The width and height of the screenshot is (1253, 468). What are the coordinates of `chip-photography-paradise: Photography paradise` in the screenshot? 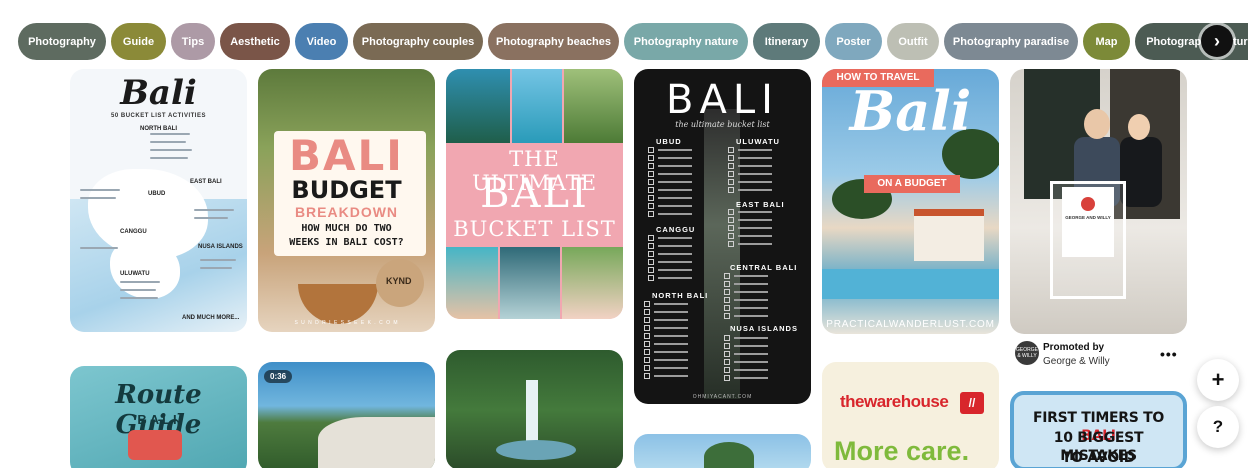 It's located at (1011, 41).